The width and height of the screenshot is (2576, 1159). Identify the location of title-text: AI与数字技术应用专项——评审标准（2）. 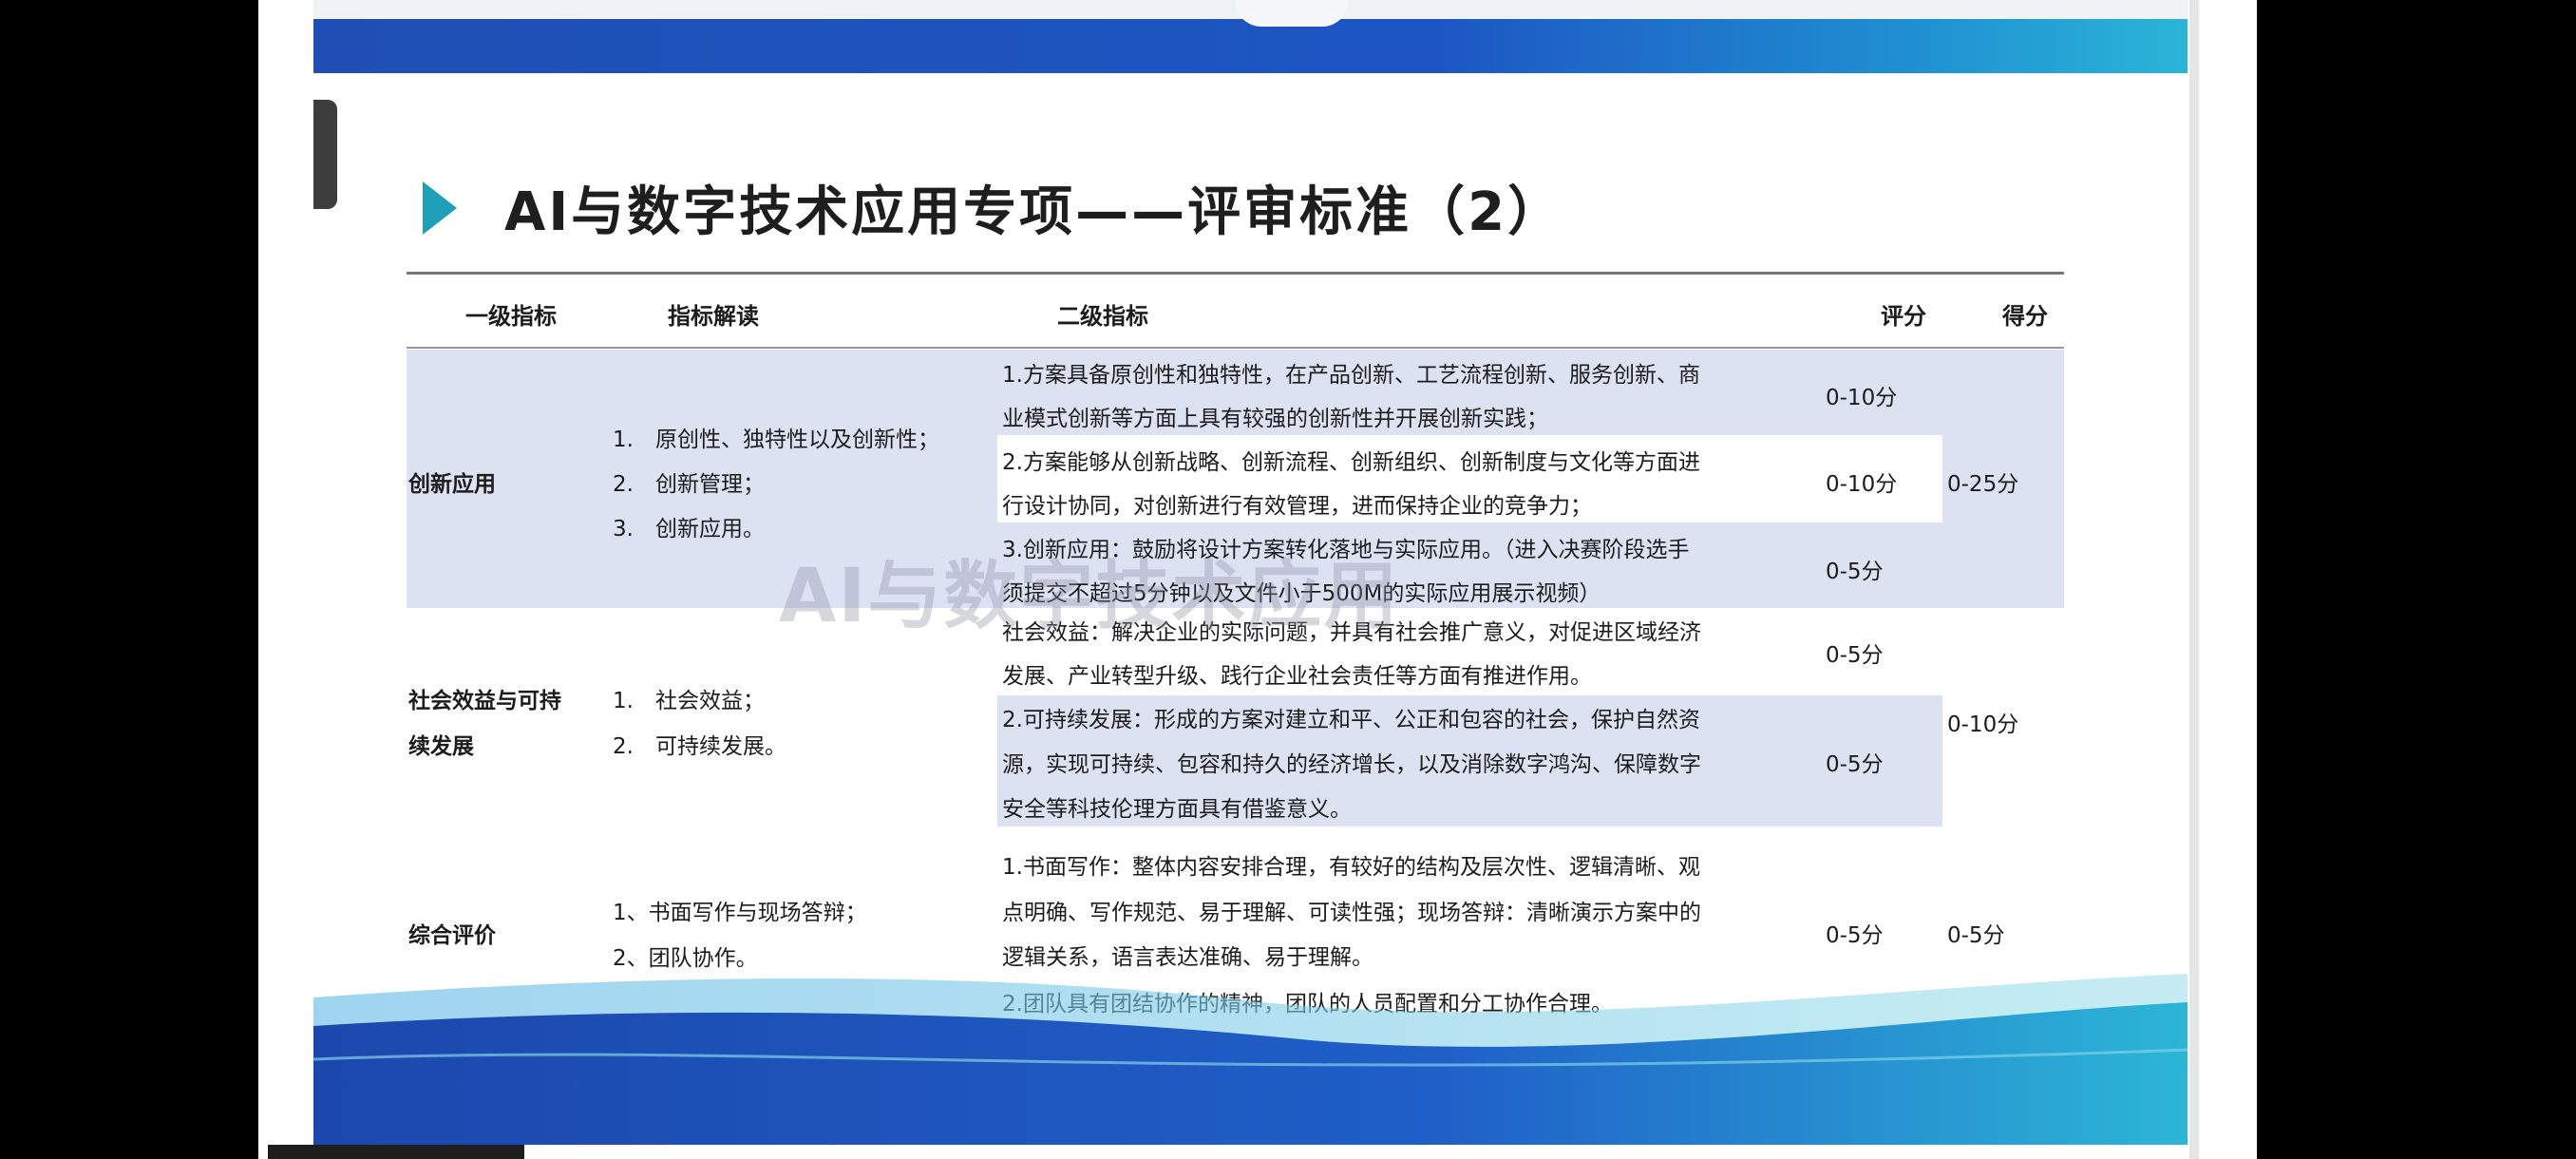
(1034, 212).